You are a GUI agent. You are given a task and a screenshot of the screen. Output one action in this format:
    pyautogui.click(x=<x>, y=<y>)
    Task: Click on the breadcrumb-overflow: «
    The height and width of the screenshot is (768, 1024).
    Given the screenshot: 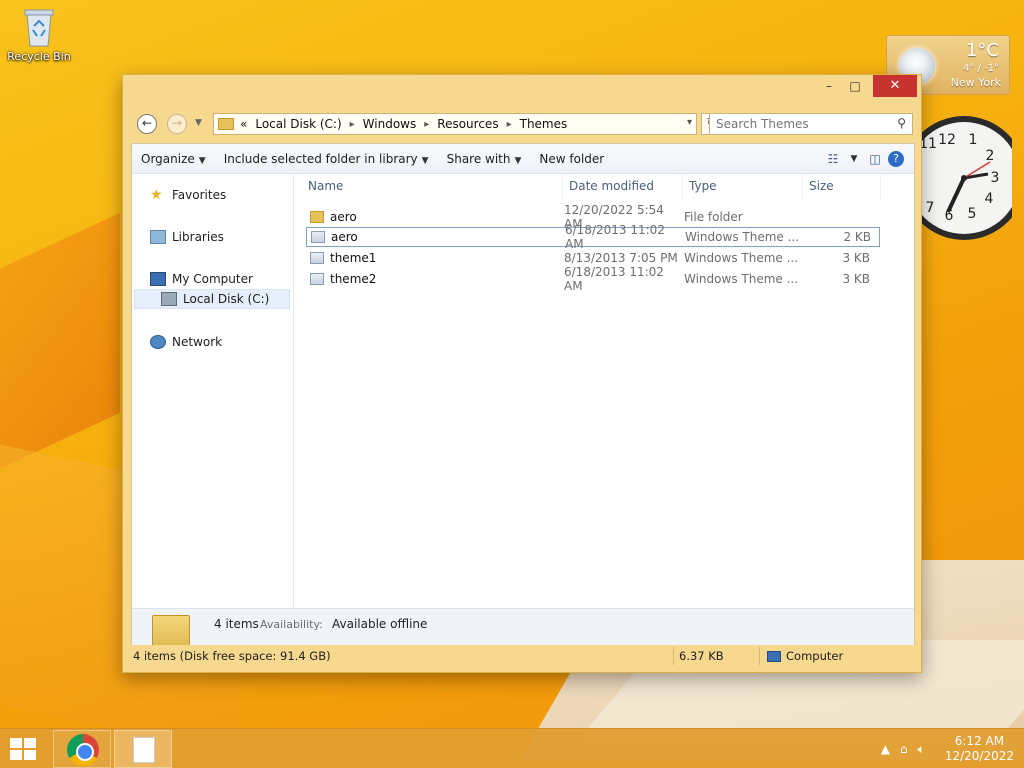 What is the action you would take?
    pyautogui.click(x=243, y=124)
    